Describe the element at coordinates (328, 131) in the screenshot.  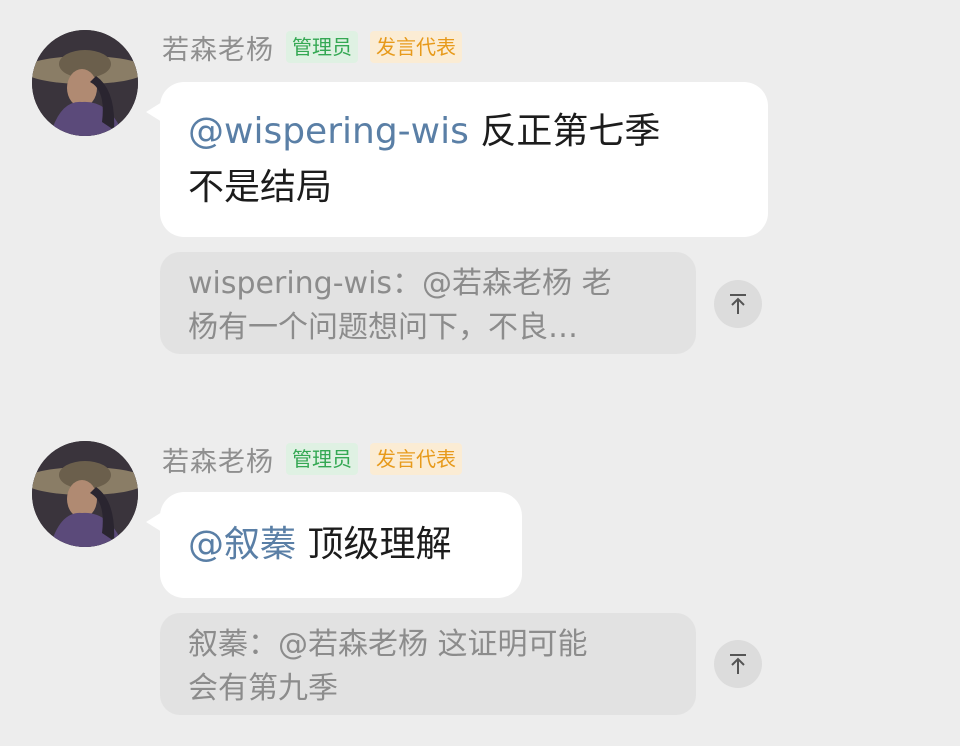
I see `mention-link: @wispering-wis` at that location.